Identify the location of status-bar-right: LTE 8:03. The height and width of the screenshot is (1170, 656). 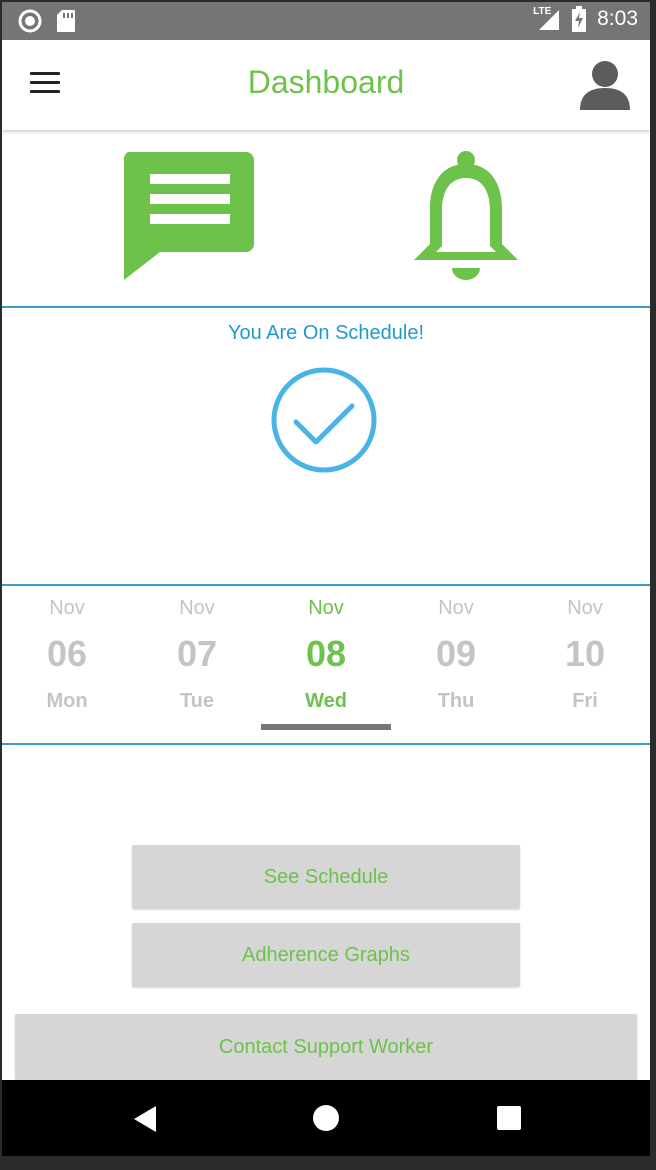
(585, 19).